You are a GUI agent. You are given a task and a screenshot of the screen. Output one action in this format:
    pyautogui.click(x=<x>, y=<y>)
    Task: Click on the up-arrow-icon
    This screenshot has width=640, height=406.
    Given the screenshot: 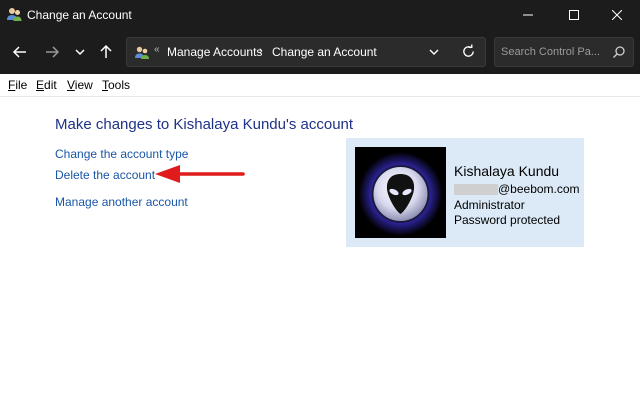 What is the action you would take?
    pyautogui.click(x=106, y=51)
    